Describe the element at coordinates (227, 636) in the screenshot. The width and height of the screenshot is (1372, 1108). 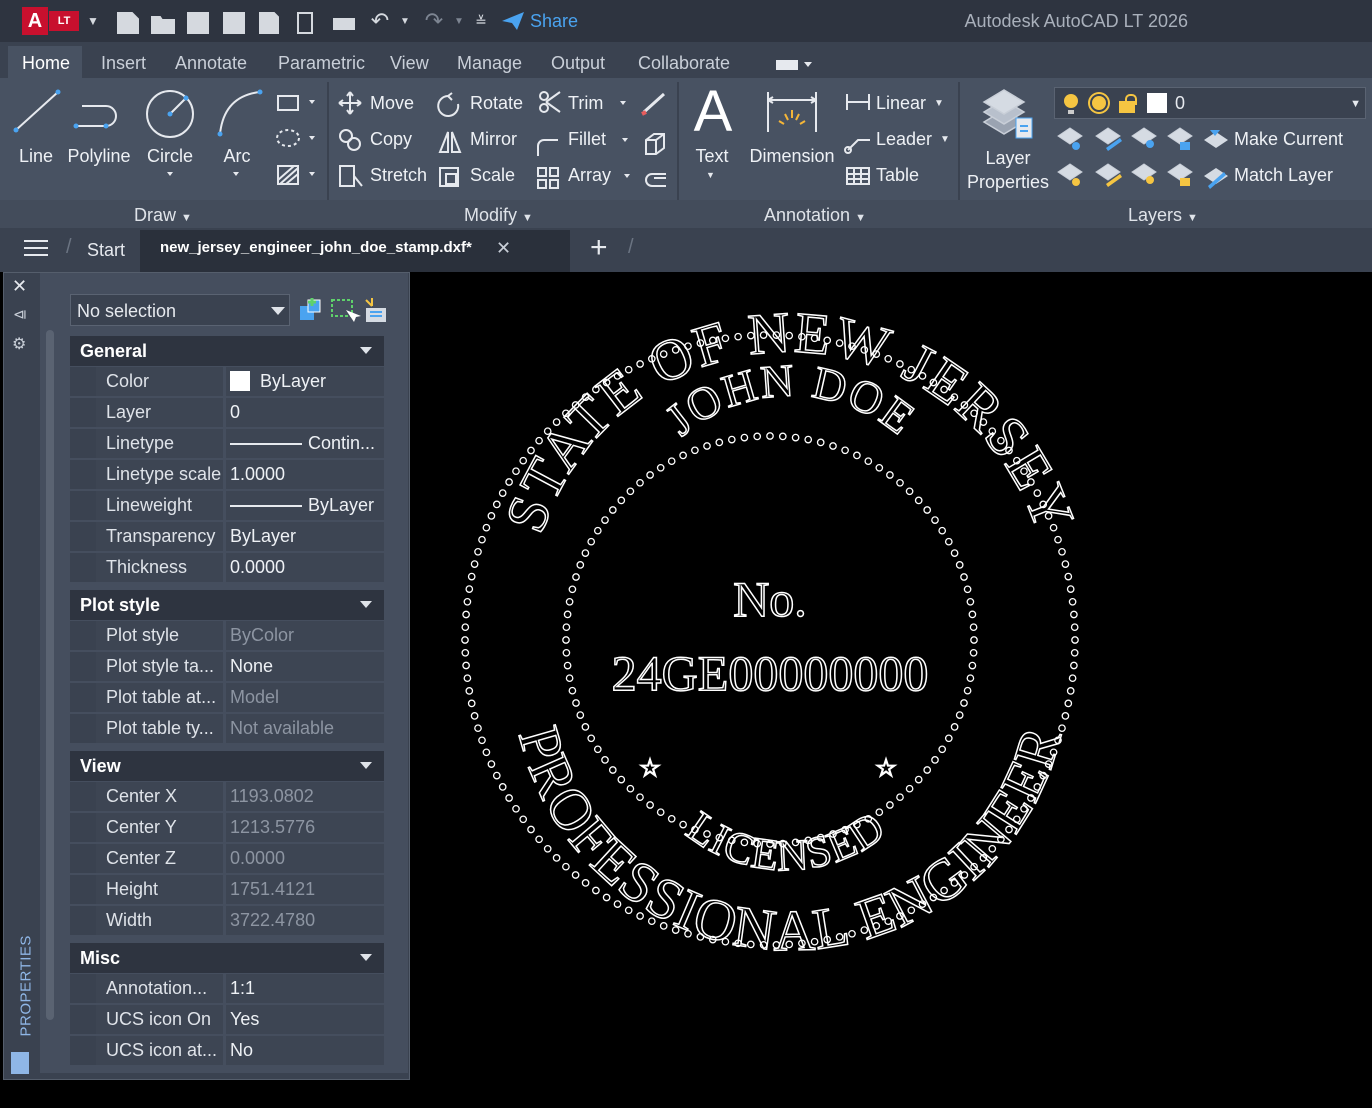
I see `prop-row-plot-style: Plot style ByColor` at that location.